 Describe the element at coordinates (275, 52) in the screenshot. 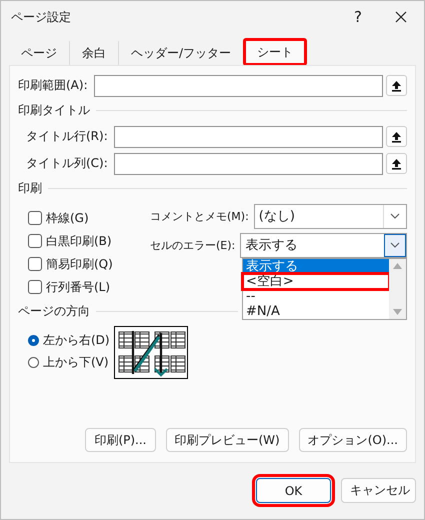

I see `tab: シート` at that location.